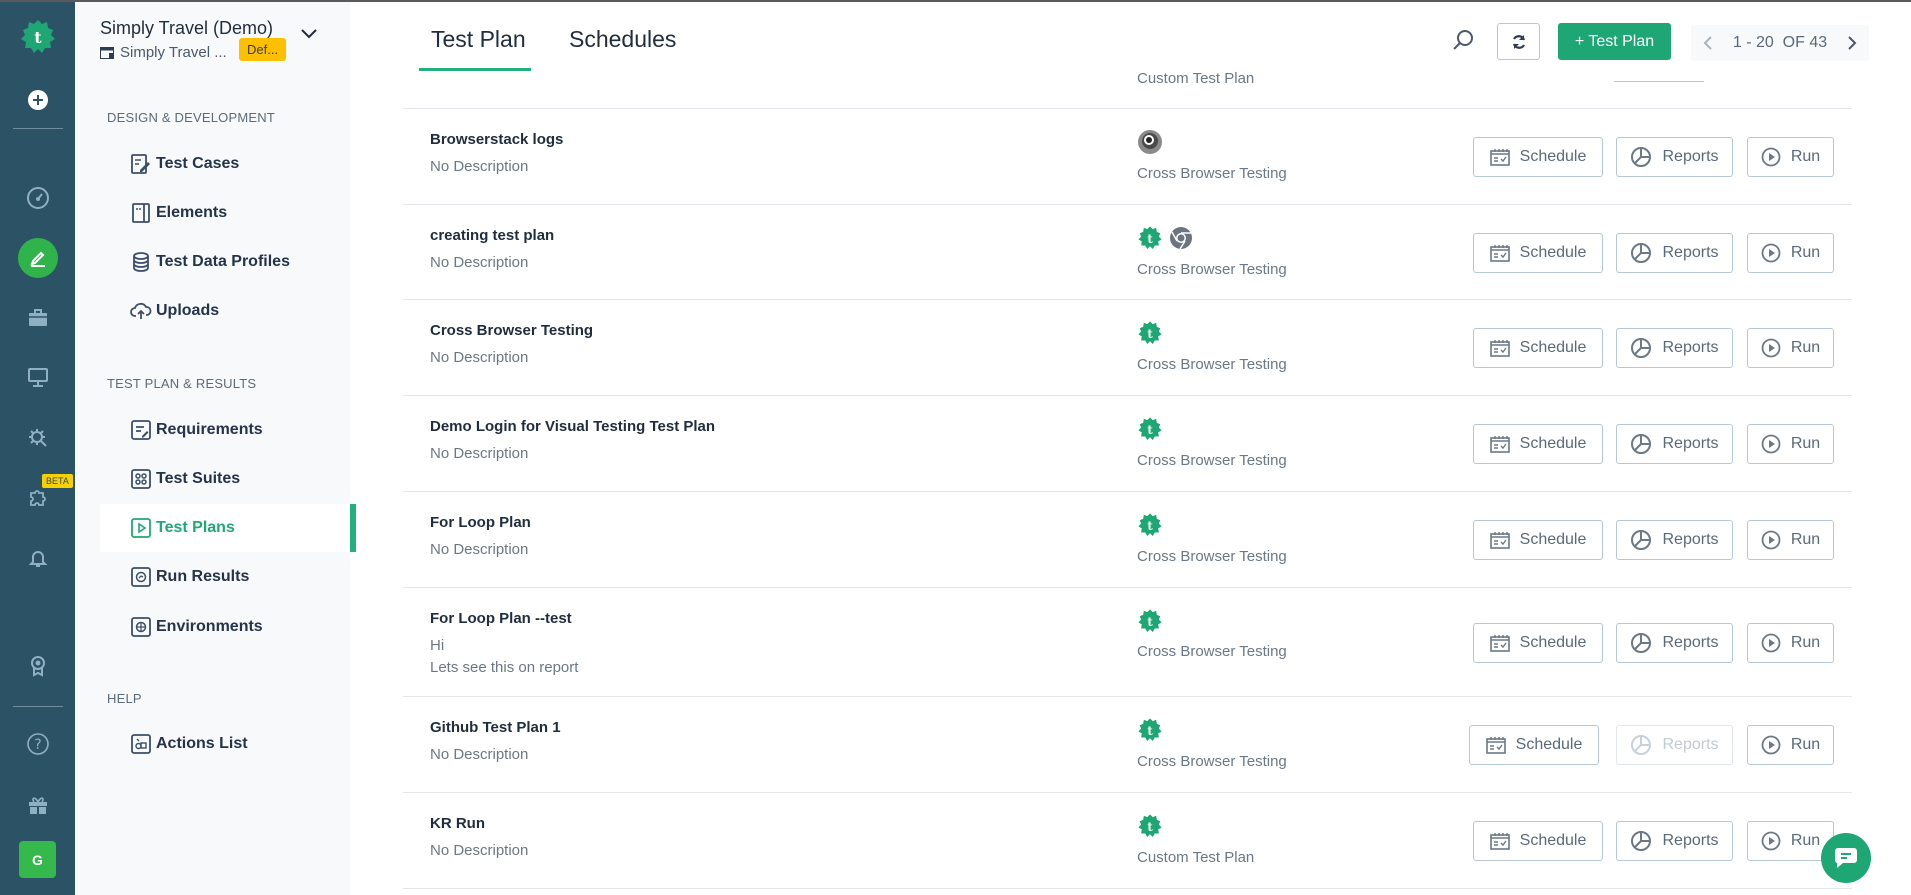 Image resolution: width=1911 pixels, height=895 pixels. I want to click on rail-whats-new, so click(37, 805).